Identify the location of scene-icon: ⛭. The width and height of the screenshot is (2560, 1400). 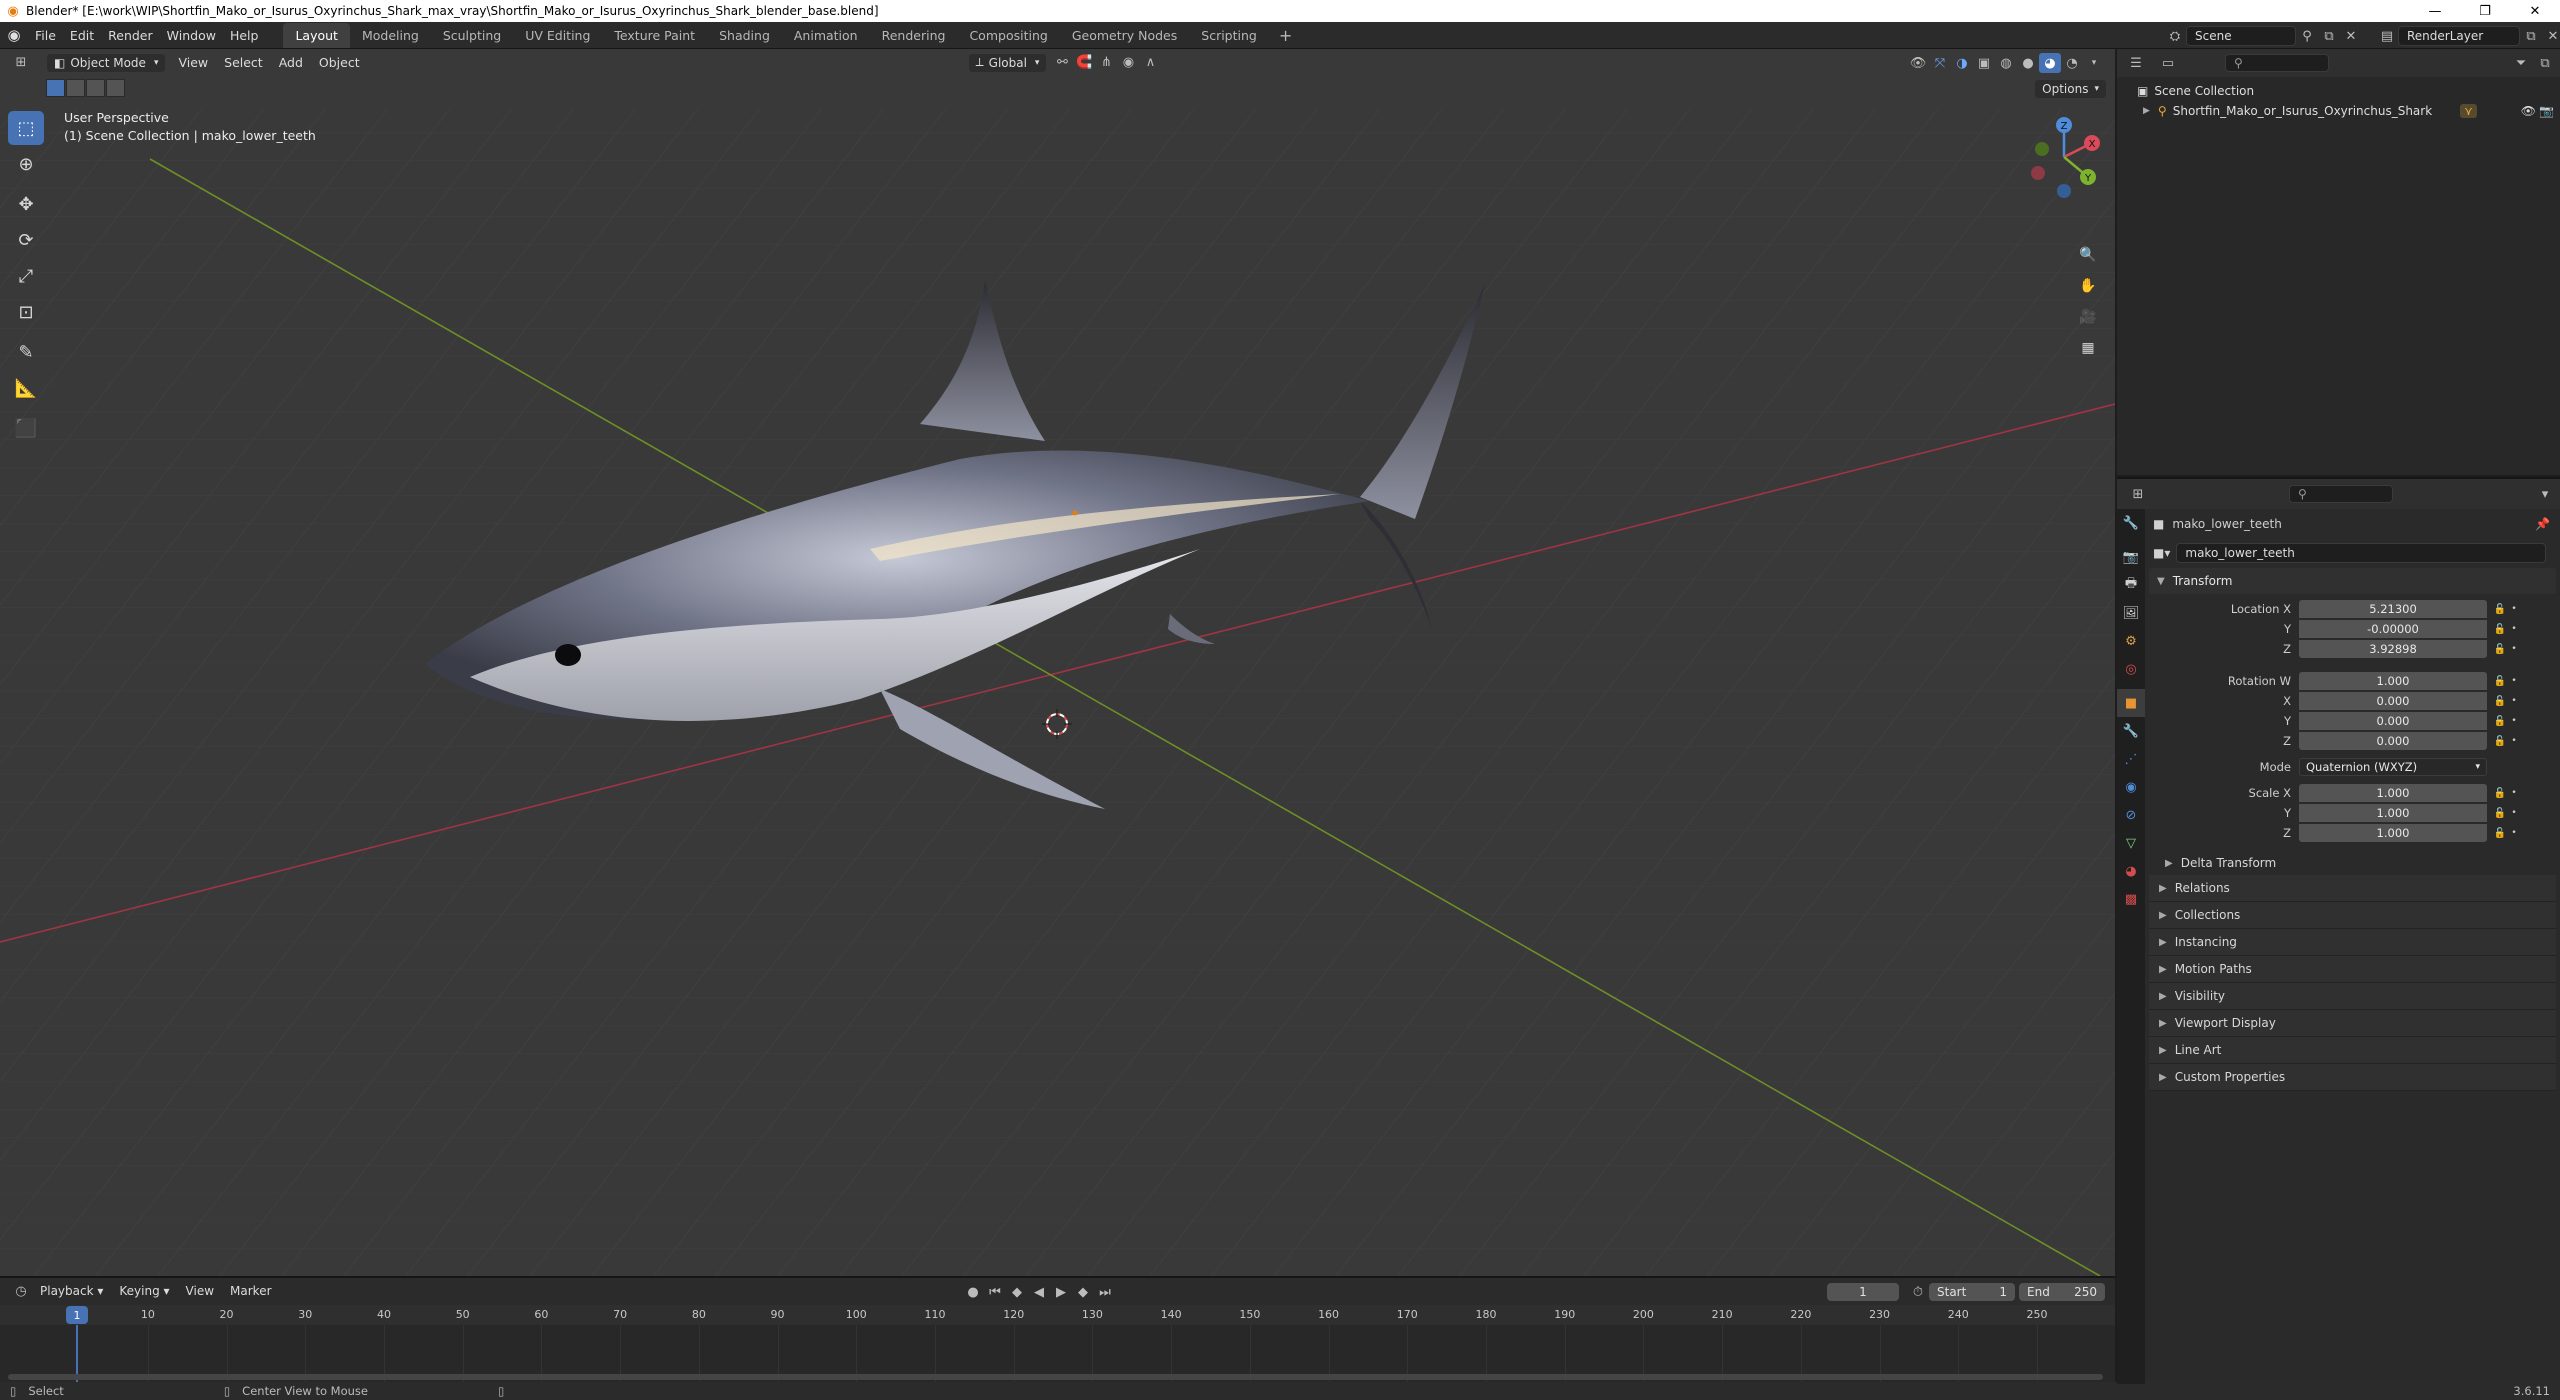
(2175, 36).